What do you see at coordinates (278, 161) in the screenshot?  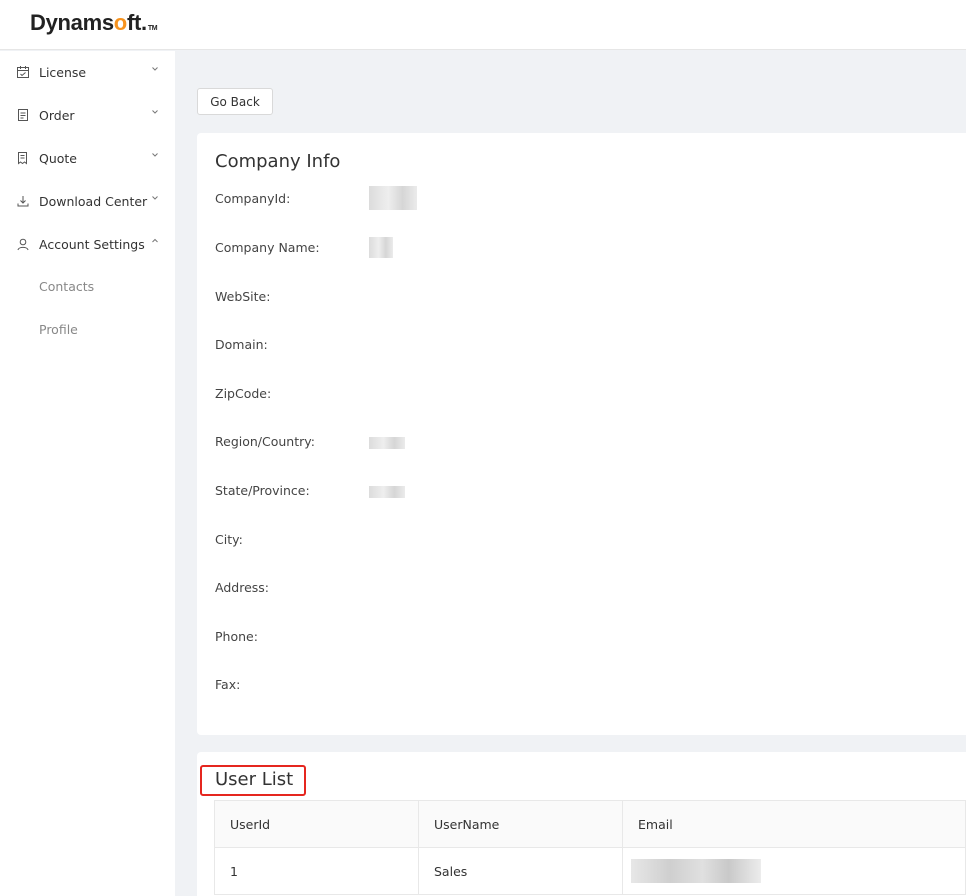 I see `company-info-title: Company Info` at bounding box center [278, 161].